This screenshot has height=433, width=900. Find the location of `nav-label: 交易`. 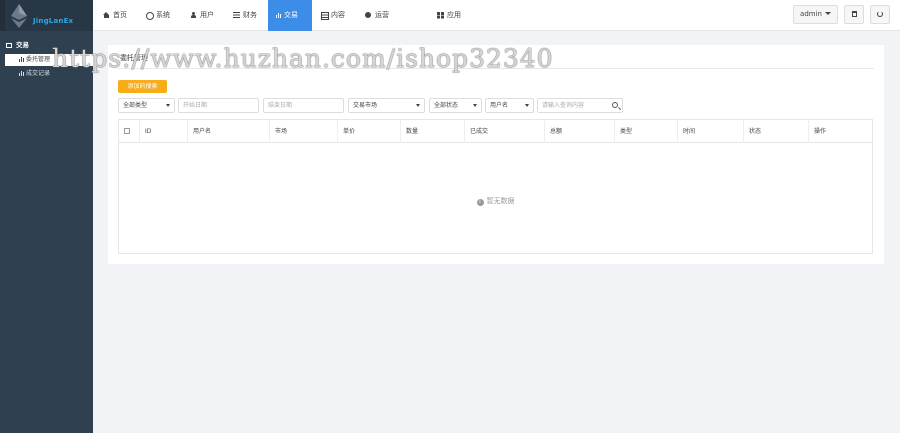

nav-label: 交易 is located at coordinates (291, 15).